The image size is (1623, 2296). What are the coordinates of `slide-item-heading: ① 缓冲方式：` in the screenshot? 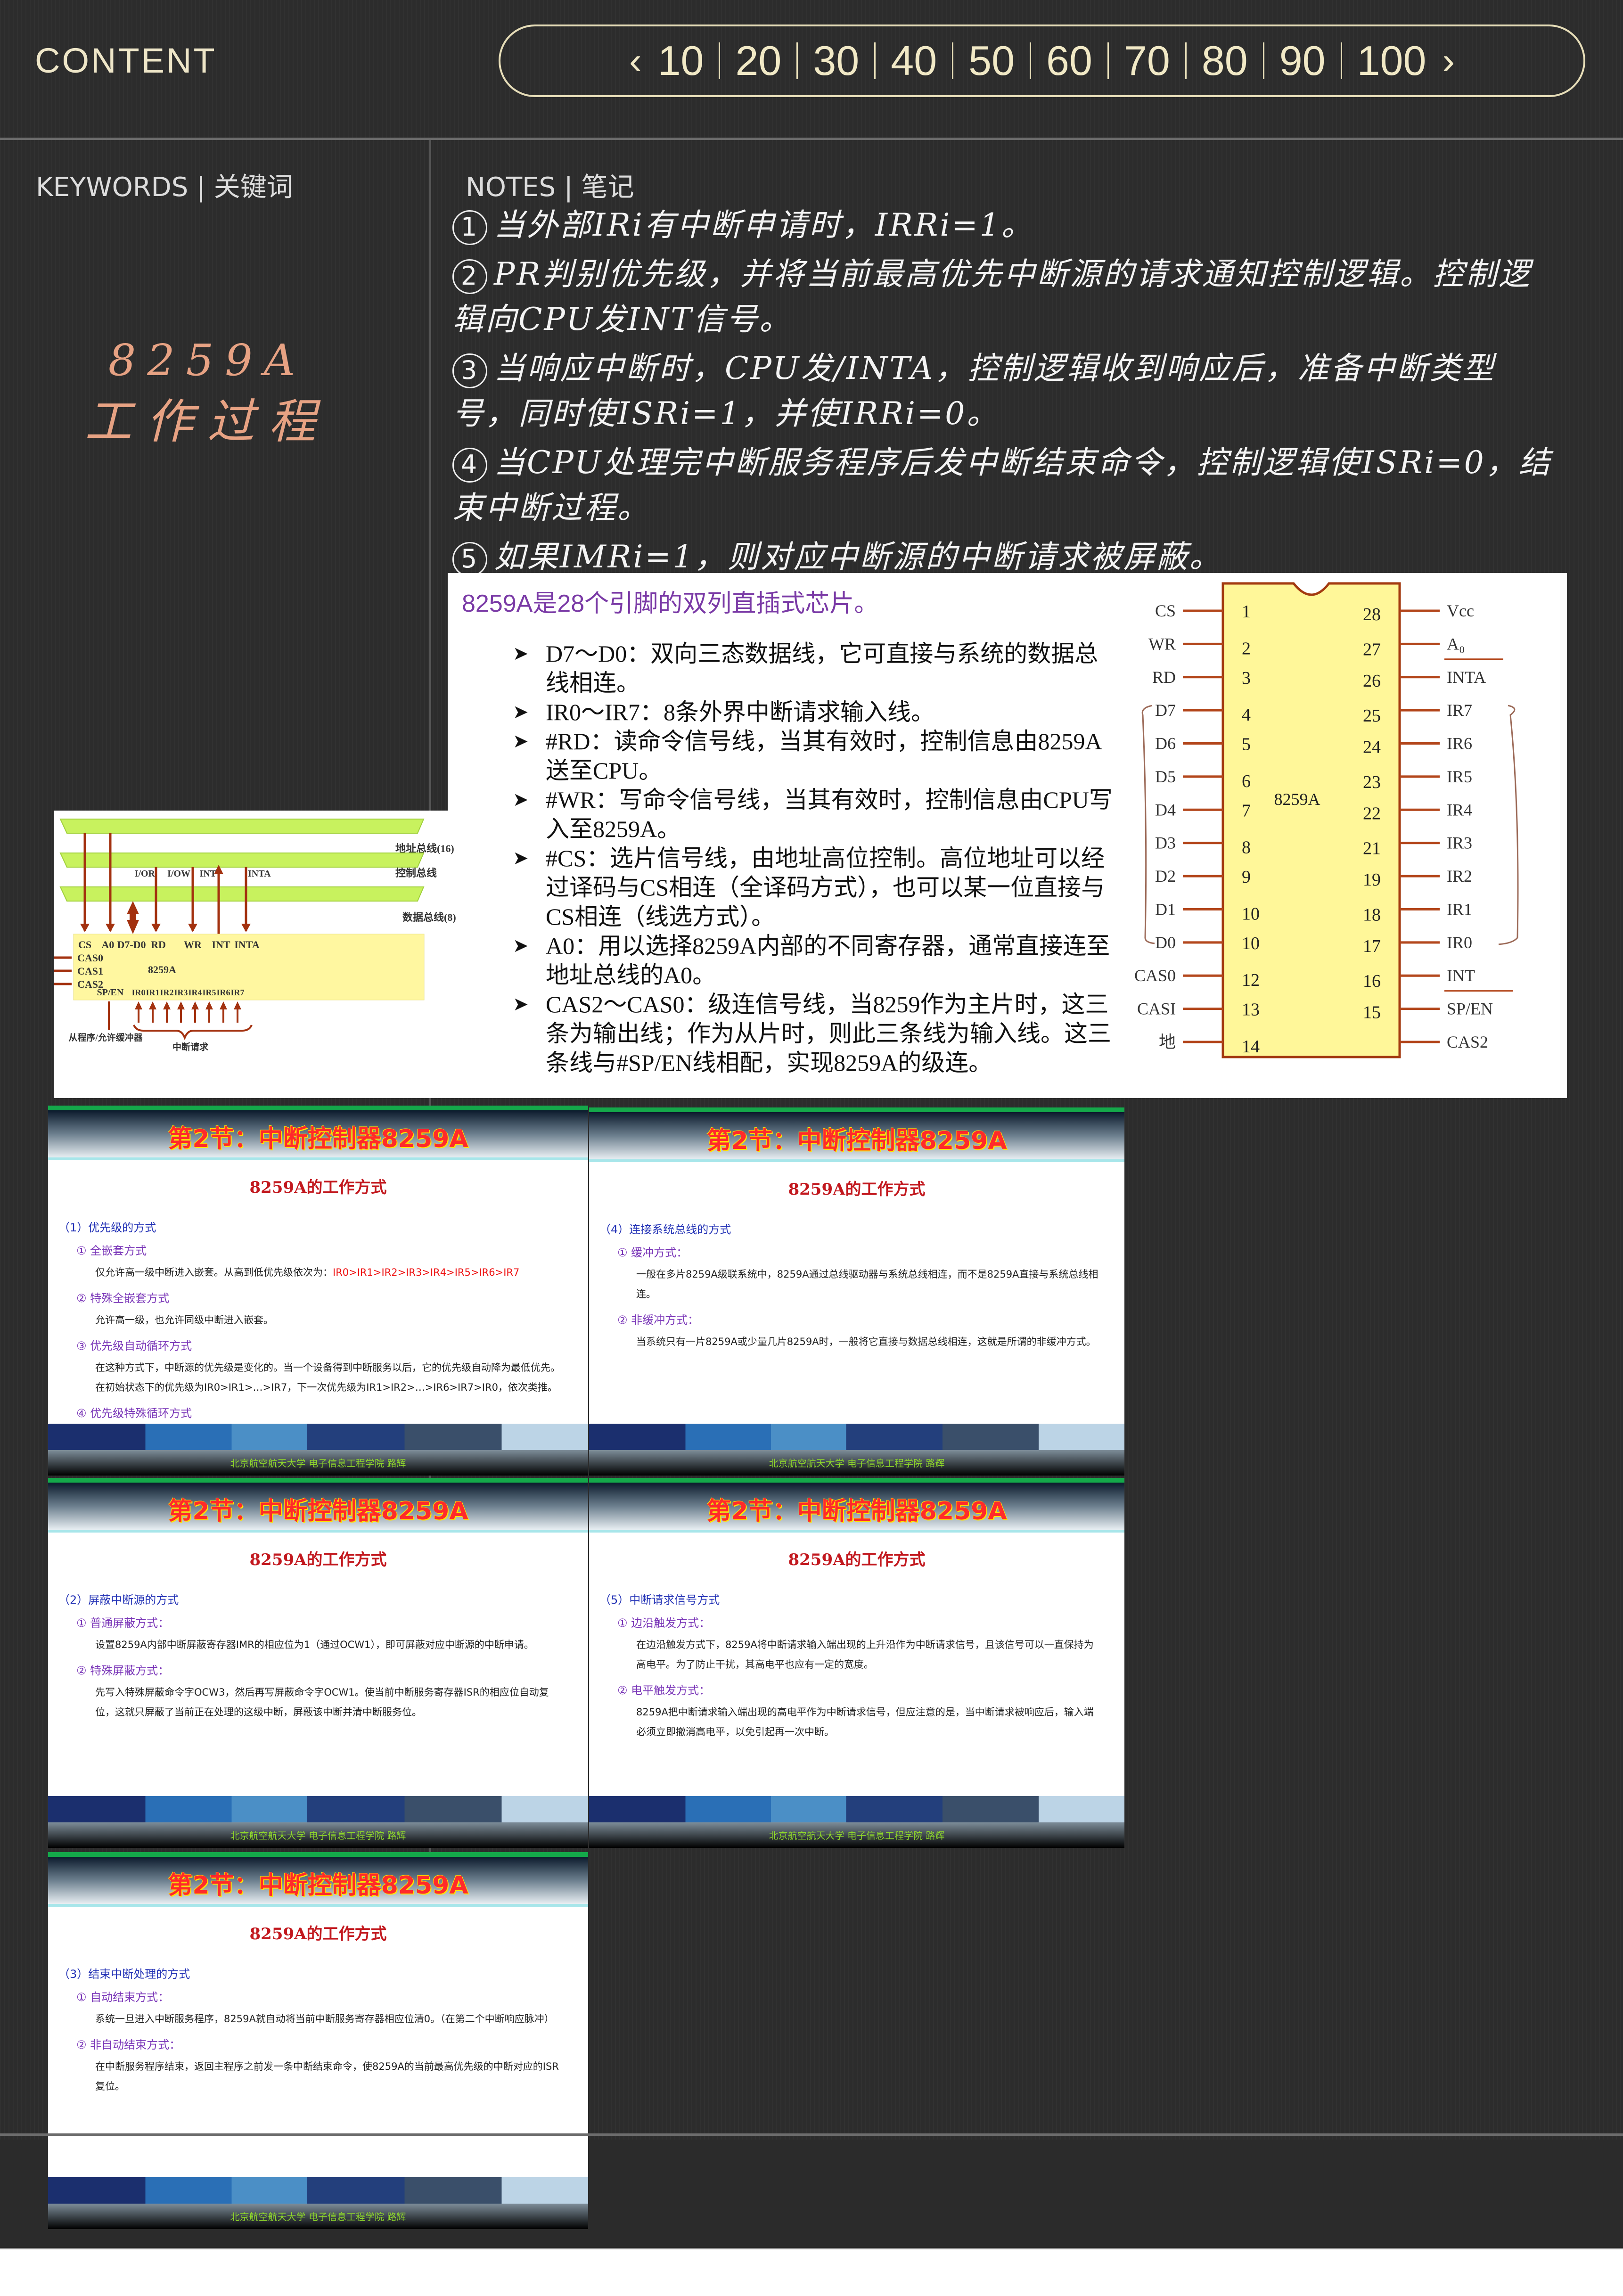 It's located at (652, 1252).